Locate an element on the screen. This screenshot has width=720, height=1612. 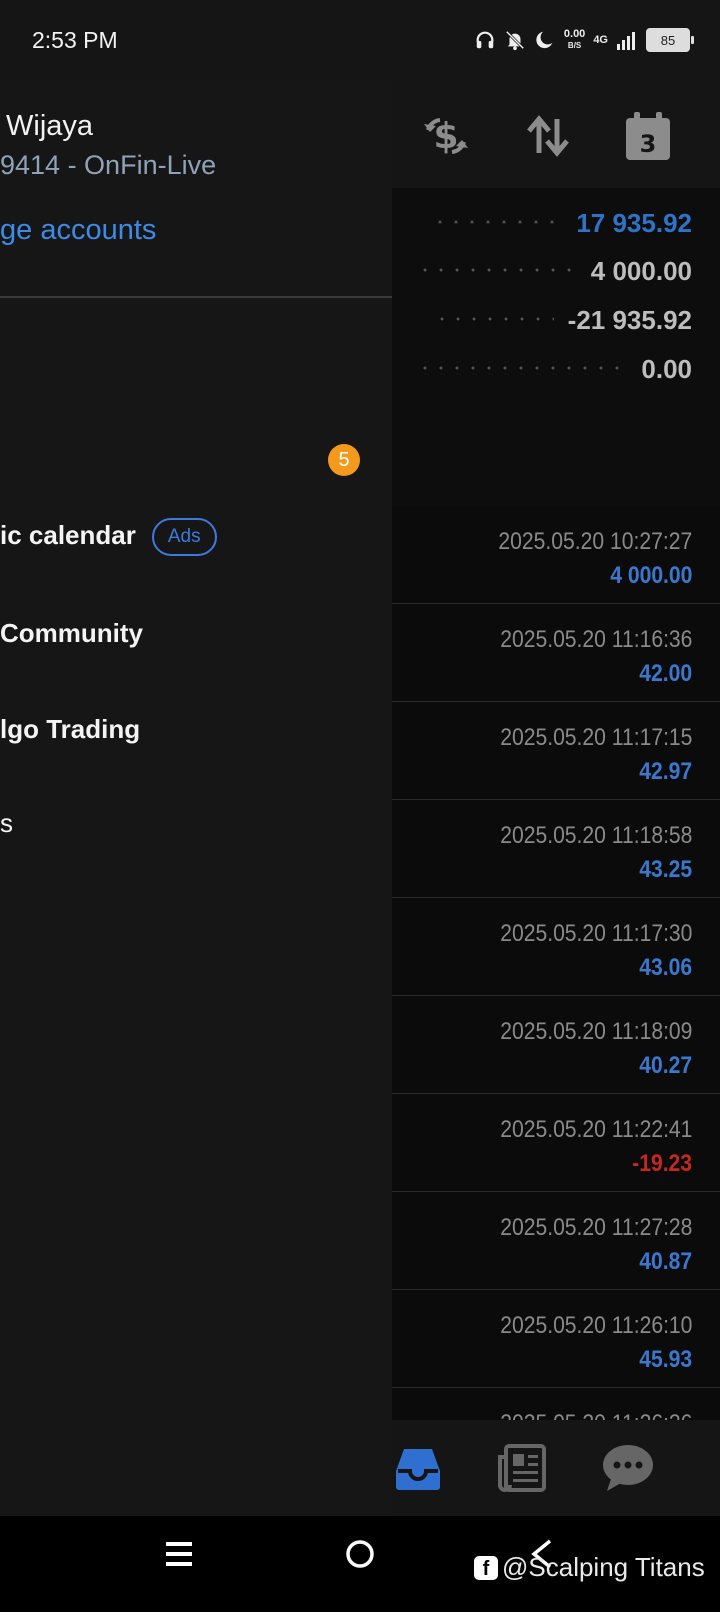
deal-row: 2025.05.20 11:27:28 40.87 is located at coordinates (556, 1241).